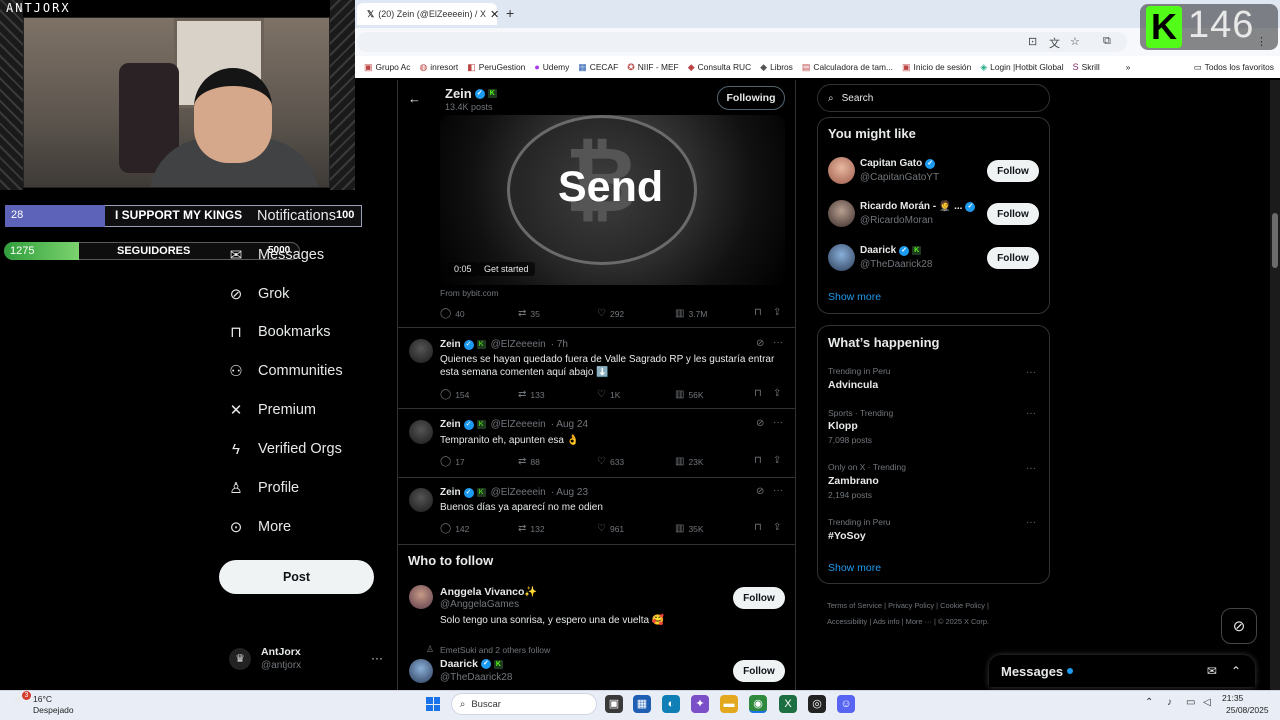  Describe the element at coordinates (700, 704) in the screenshot. I see `copilot-icon: ✦` at that location.